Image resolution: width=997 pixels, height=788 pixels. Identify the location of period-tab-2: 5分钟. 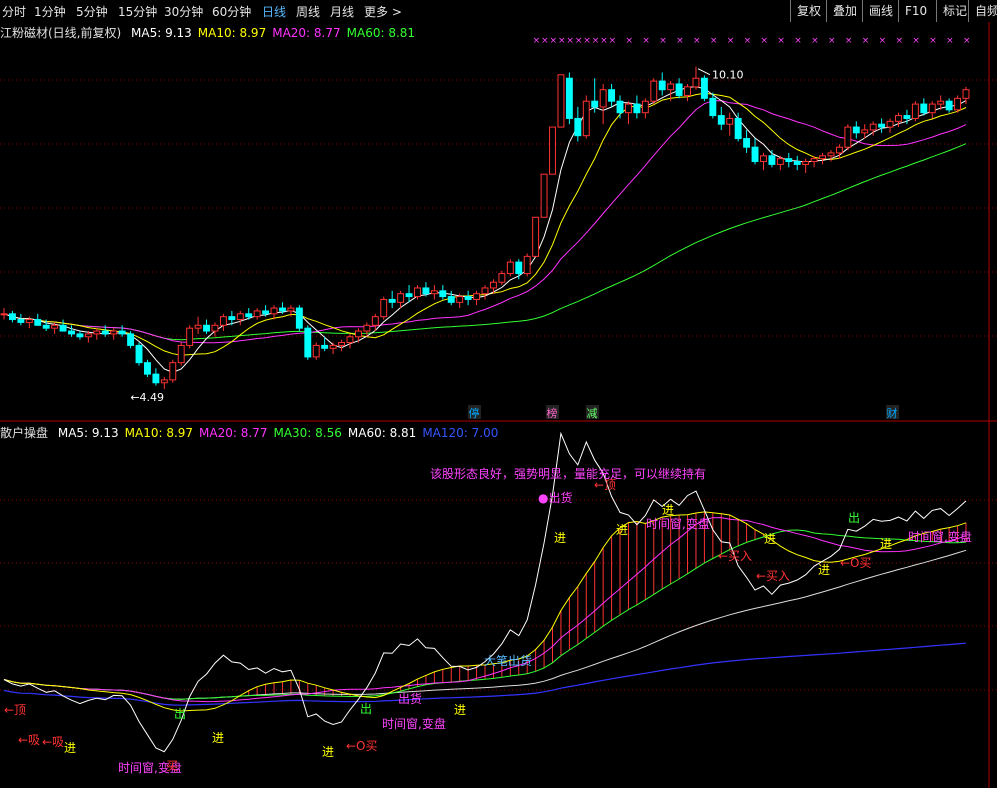
(92, 11).